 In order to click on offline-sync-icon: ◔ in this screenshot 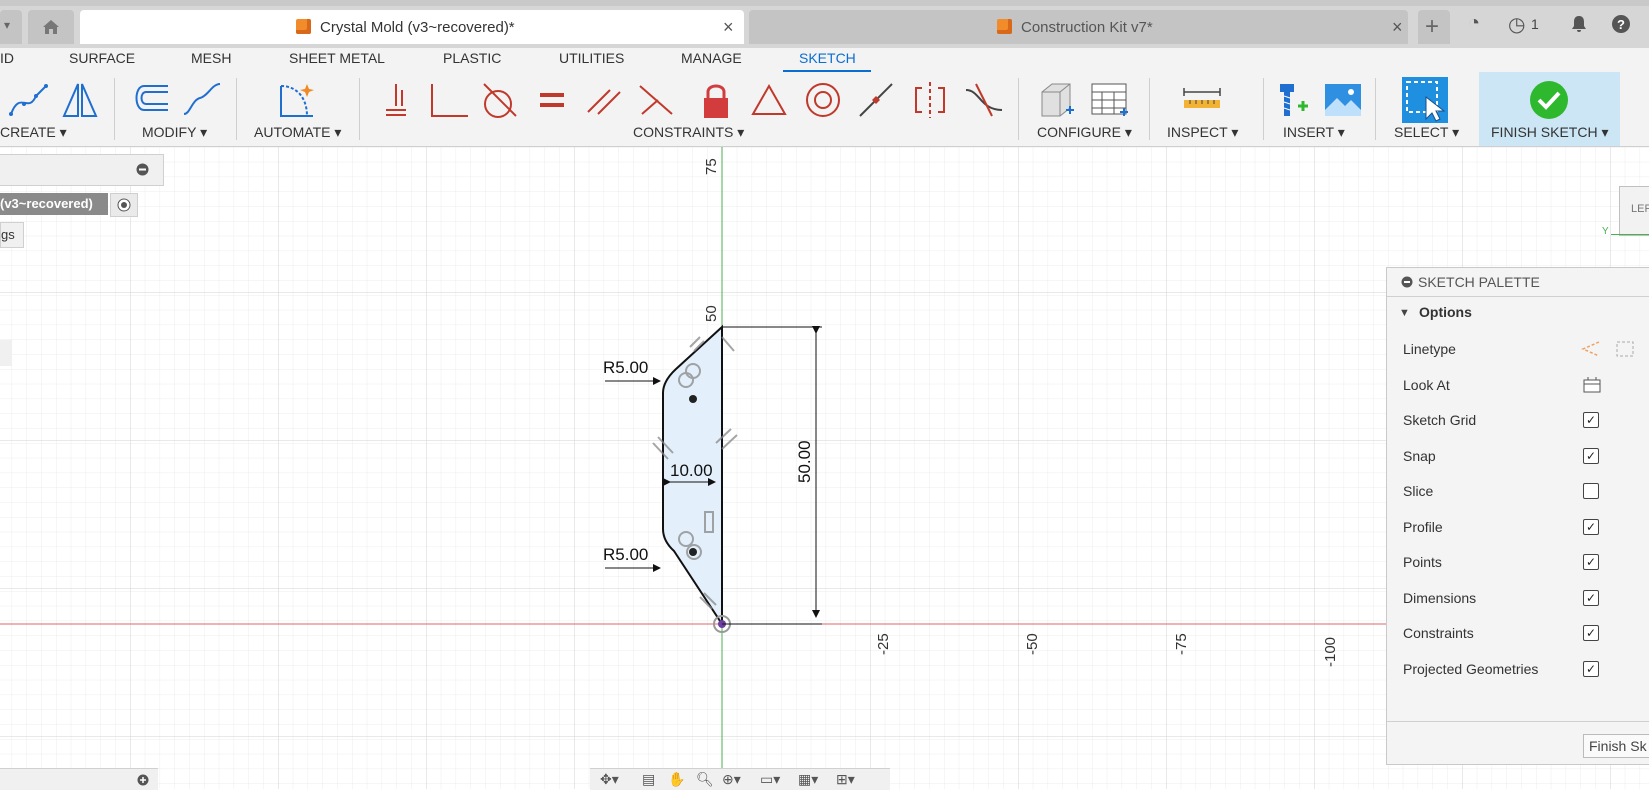, I will do `click(1474, 23)`.